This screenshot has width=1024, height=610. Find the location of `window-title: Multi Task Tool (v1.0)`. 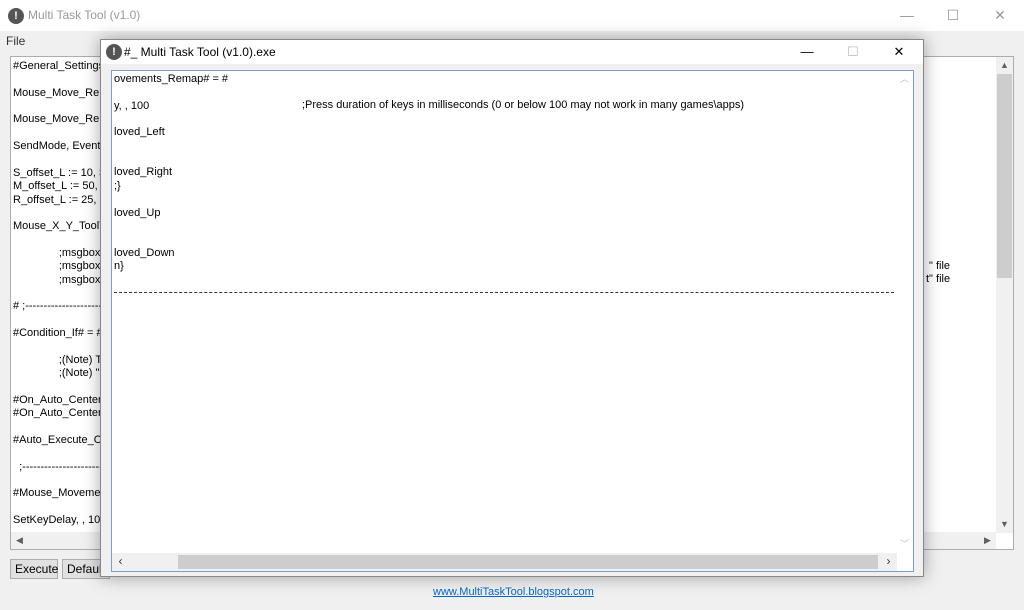

window-title: Multi Task Tool (v1.0) is located at coordinates (84, 15).